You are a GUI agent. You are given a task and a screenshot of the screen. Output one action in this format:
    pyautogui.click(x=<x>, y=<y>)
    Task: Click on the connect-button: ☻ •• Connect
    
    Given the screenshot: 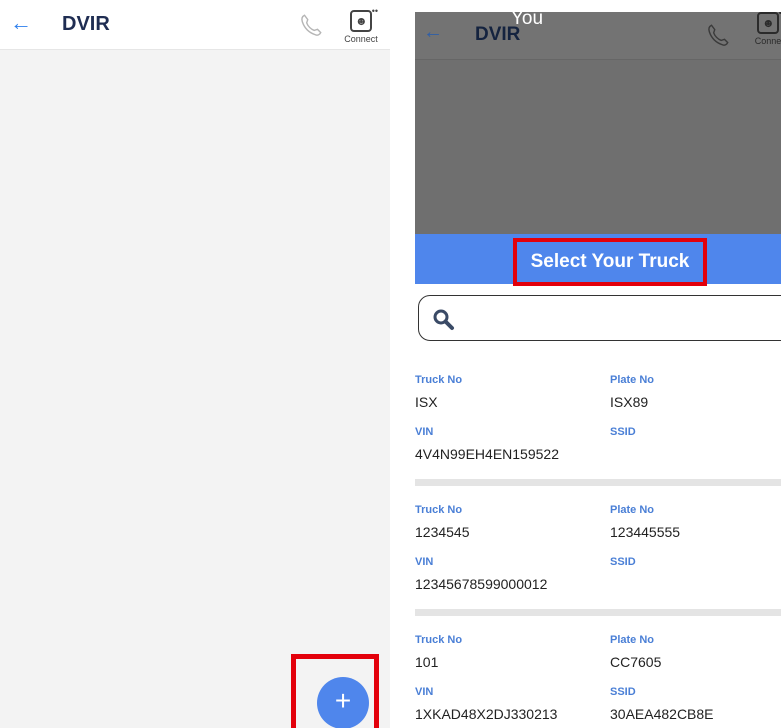 What is the action you would take?
    pyautogui.click(x=361, y=25)
    